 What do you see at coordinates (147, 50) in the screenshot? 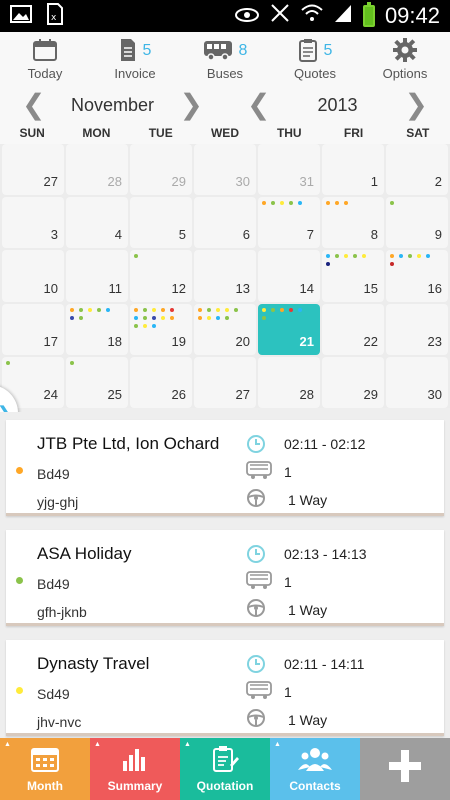
I see `invoice-count: 5` at bounding box center [147, 50].